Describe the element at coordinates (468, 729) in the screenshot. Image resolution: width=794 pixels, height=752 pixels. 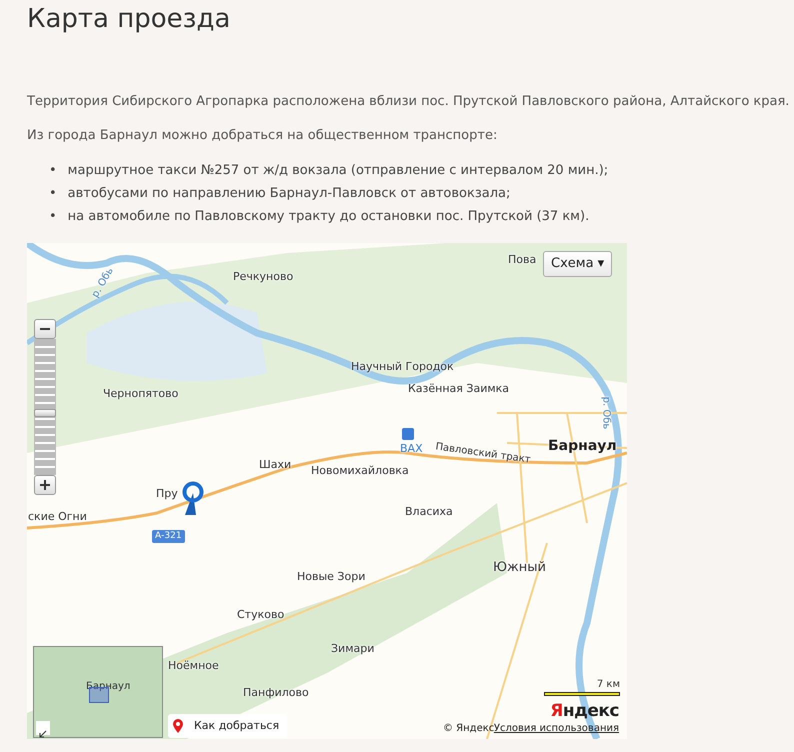
I see `copyright-text: © Яндекс` at that location.